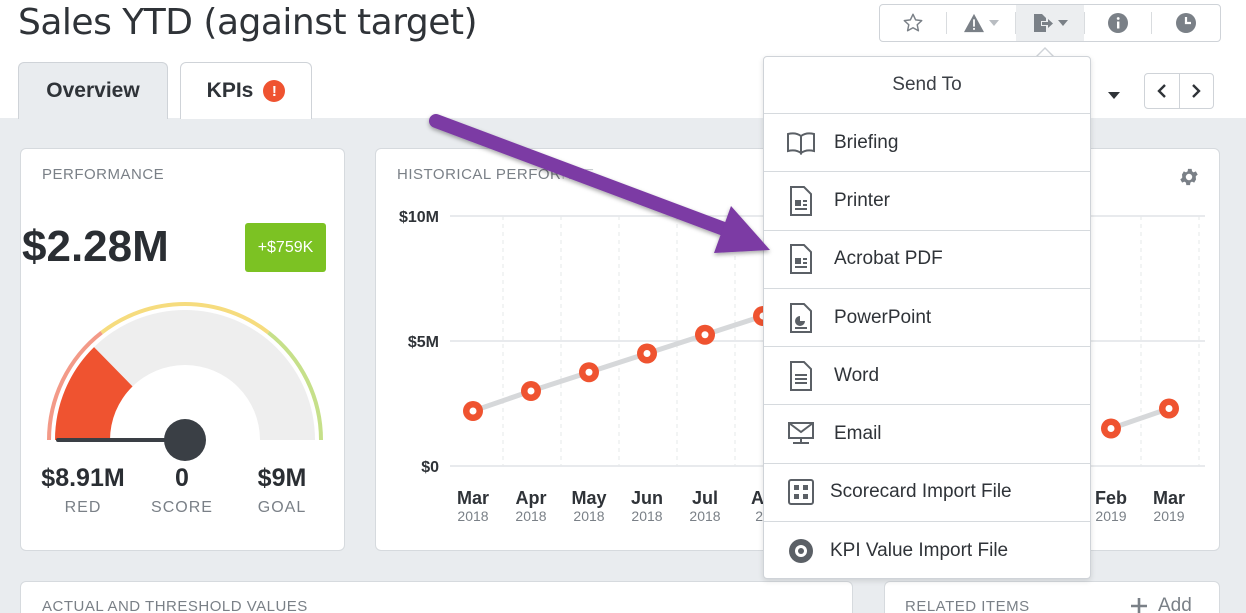 The width and height of the screenshot is (1246, 613). What do you see at coordinates (801, 551) in the screenshot?
I see `circle-target-icon` at bounding box center [801, 551].